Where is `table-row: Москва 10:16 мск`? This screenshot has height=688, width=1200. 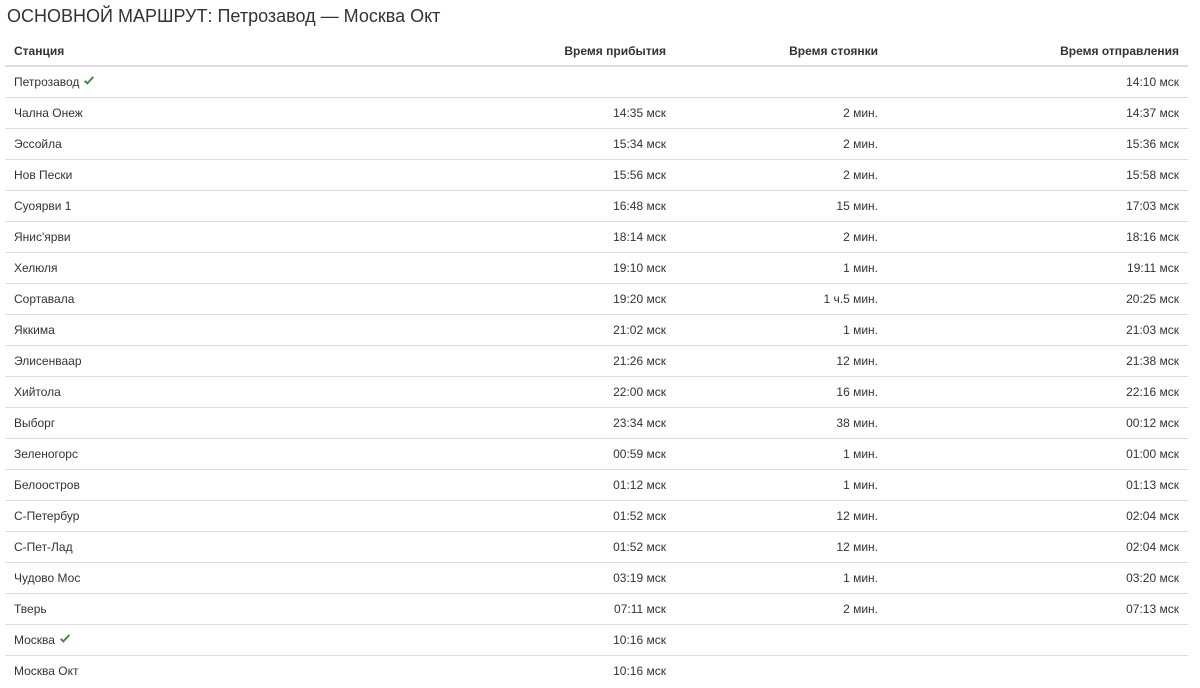 table-row: Москва 10:16 мск is located at coordinates (596, 640).